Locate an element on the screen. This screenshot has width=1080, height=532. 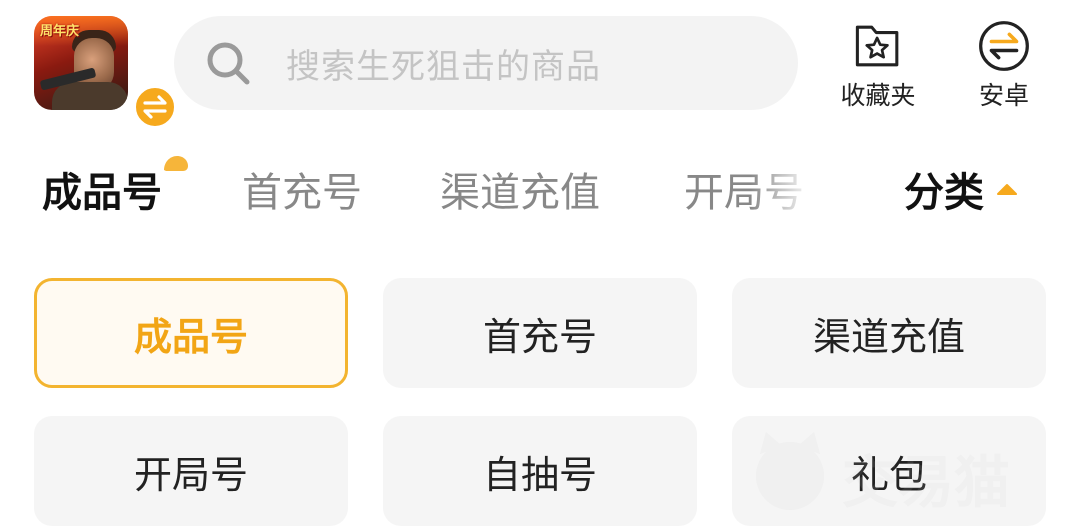
platform-label: 安卓 is located at coordinates (1003, 95).